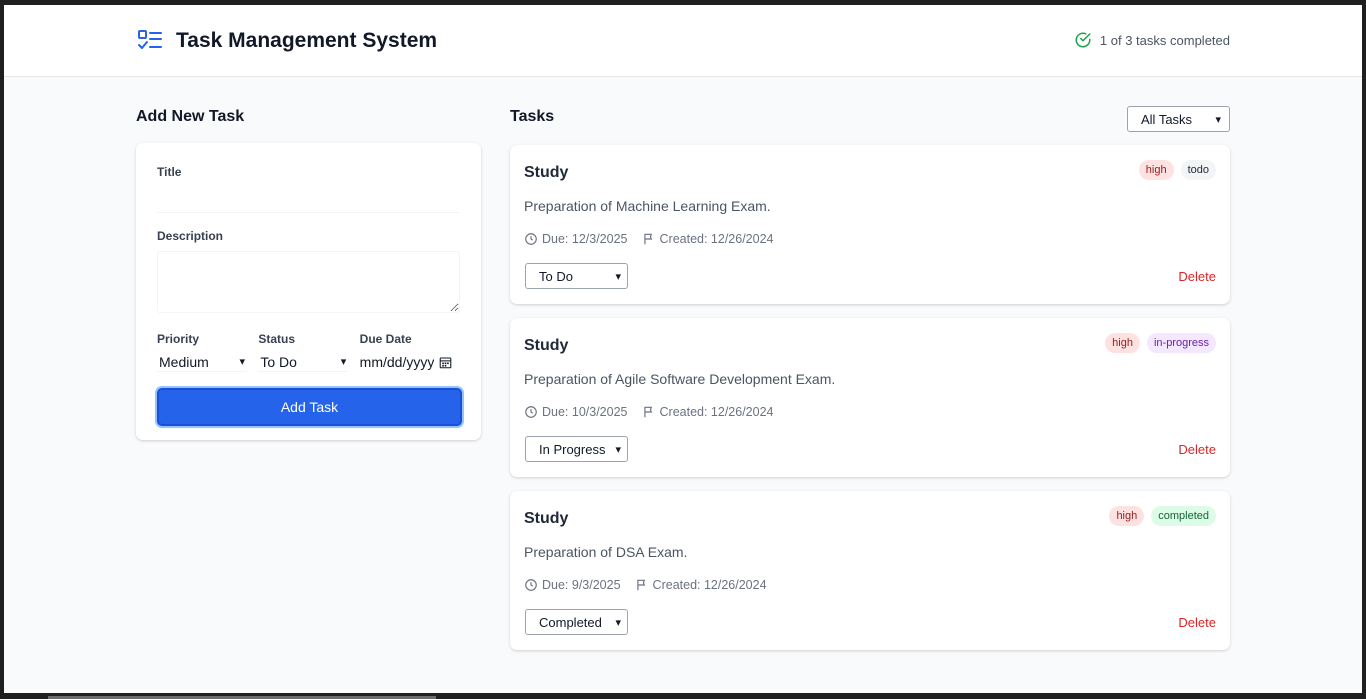  I want to click on task-description: Preparation of Machine Learning Exam., so click(647, 206).